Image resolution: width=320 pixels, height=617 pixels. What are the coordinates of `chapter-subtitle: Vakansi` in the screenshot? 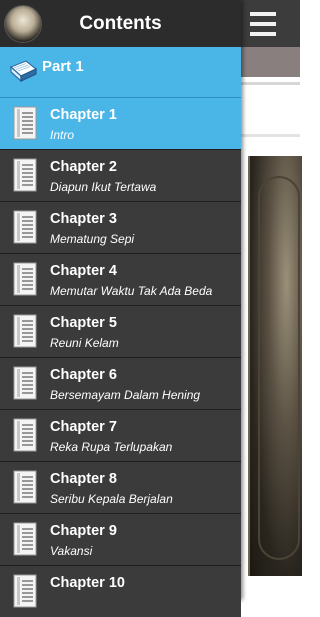 It's located at (71, 551).